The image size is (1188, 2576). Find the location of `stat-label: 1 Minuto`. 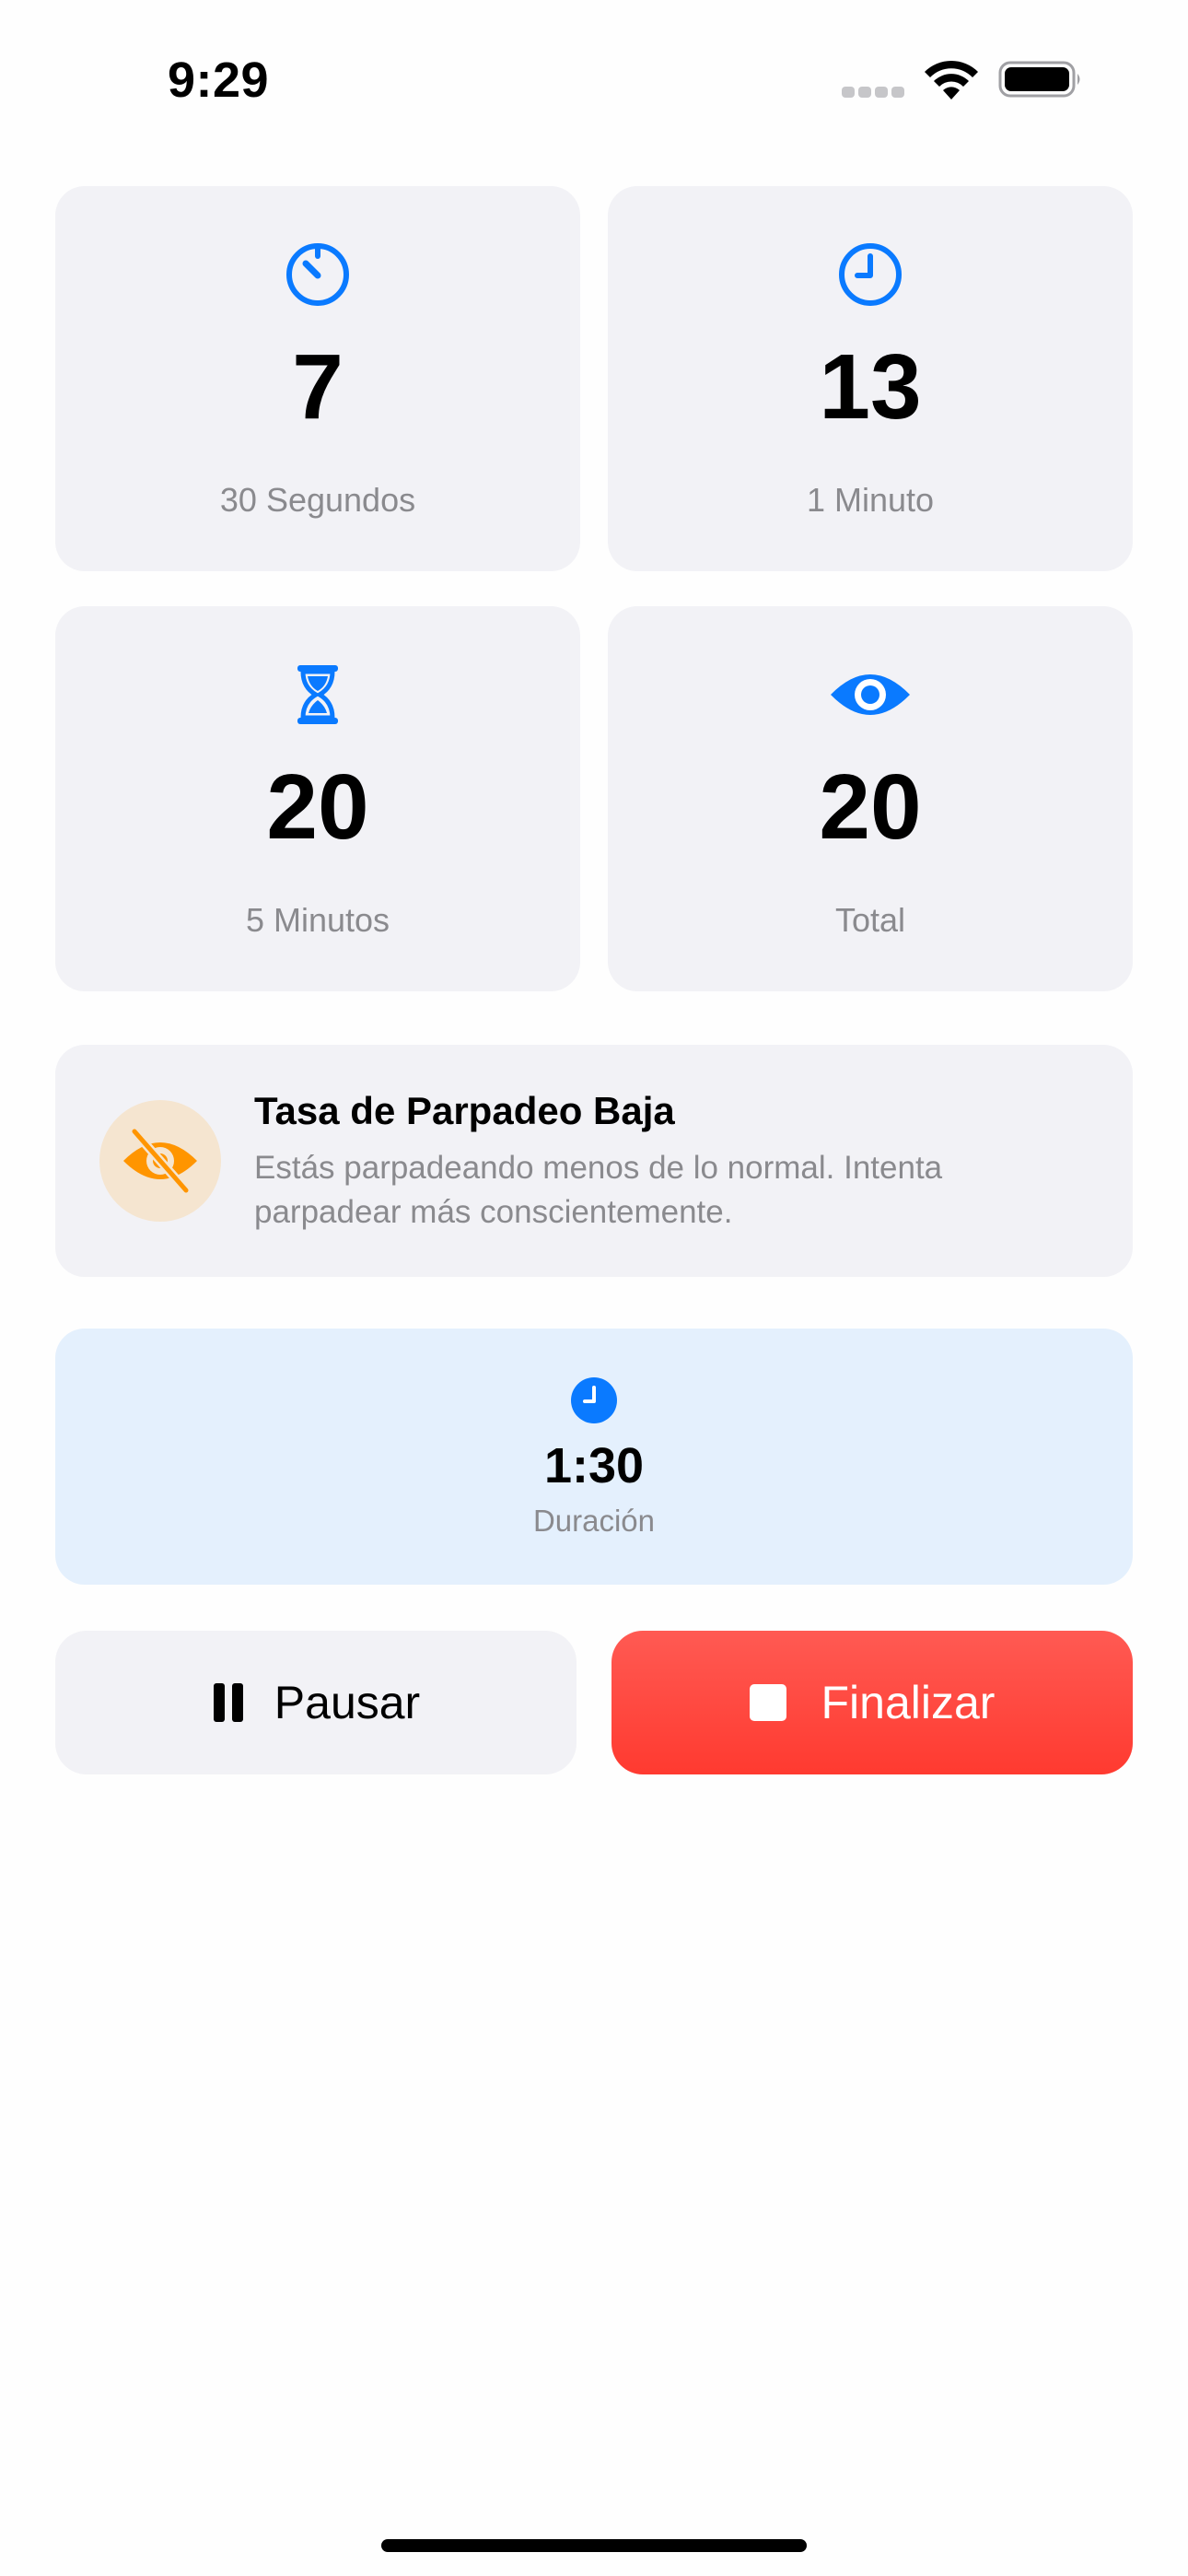

stat-label: 1 Minuto is located at coordinates (870, 500).